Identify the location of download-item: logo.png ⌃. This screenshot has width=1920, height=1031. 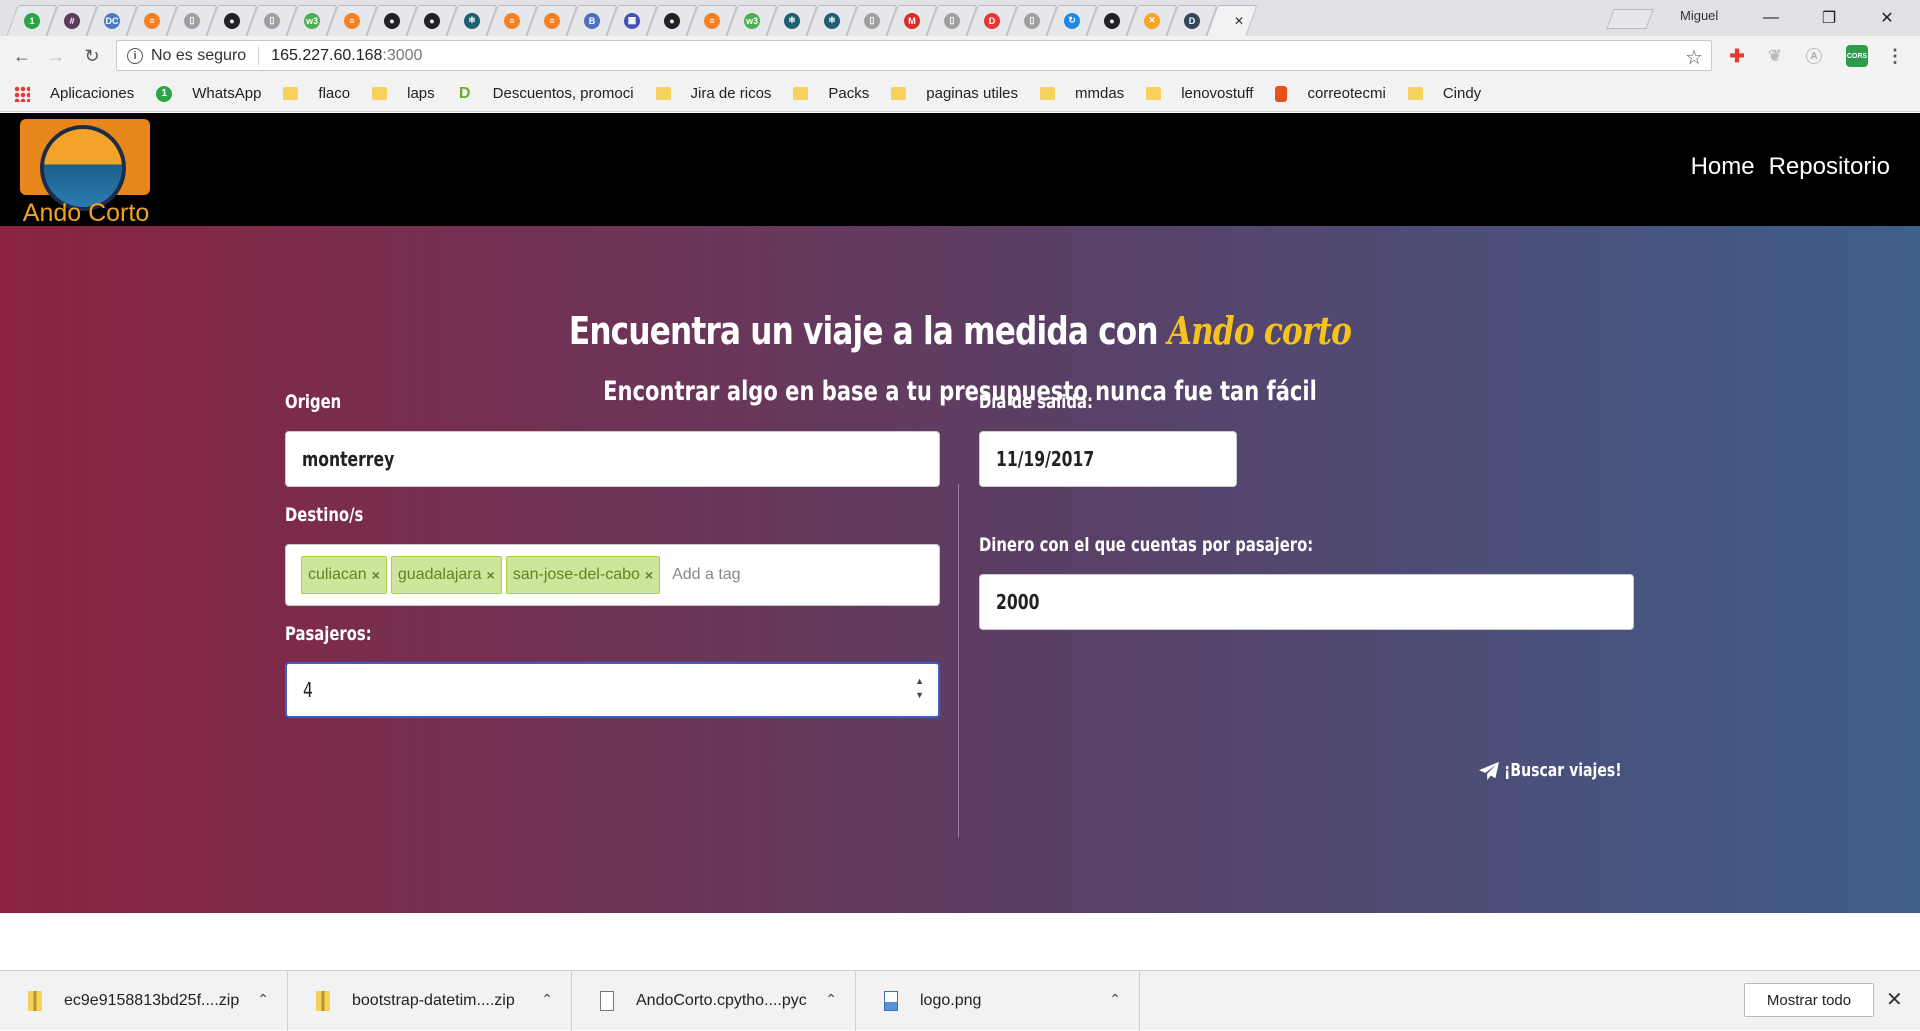
(998, 1001).